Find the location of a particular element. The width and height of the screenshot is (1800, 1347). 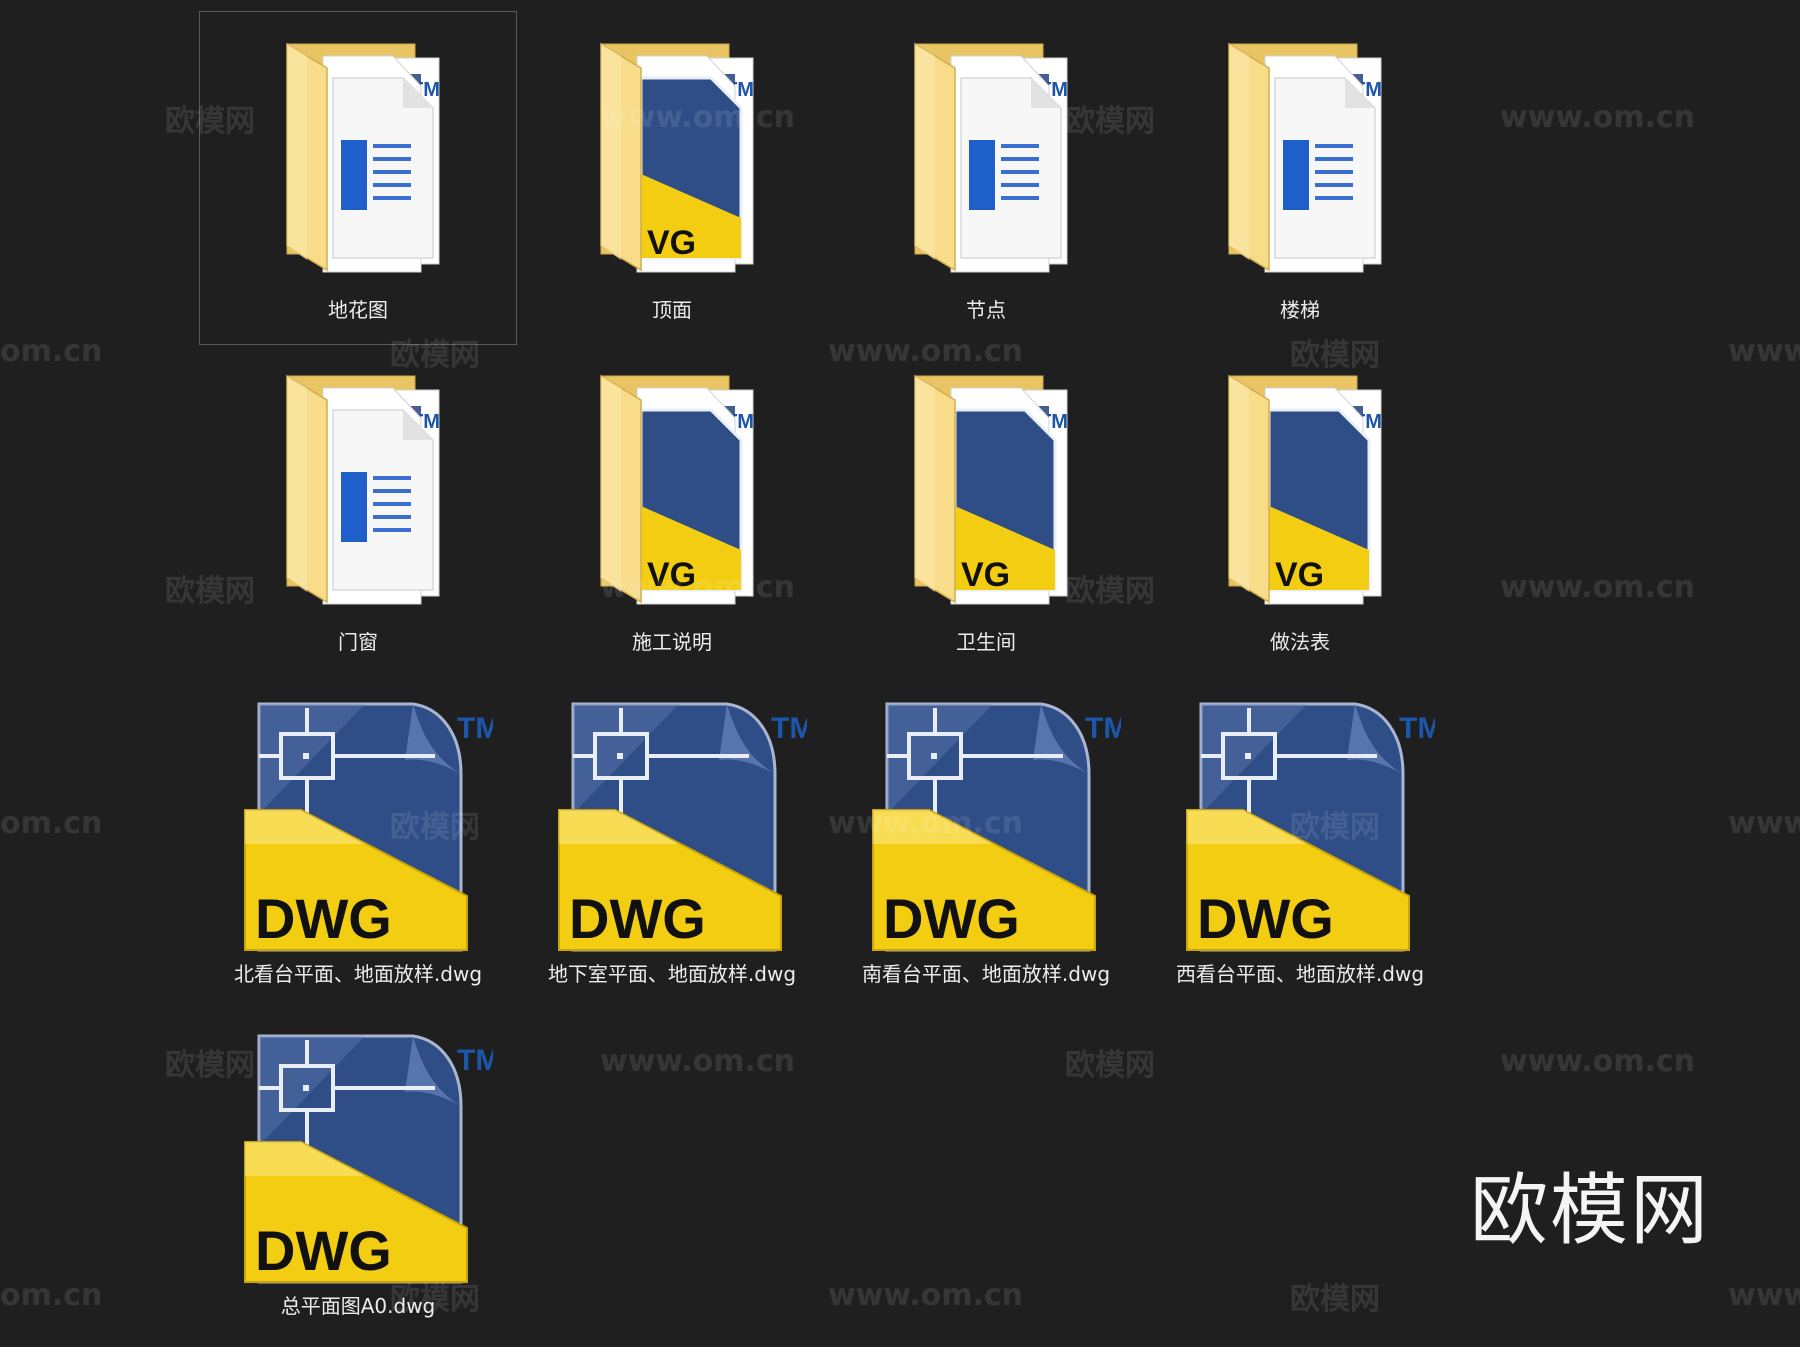

item-label: 门窗 is located at coordinates (358, 642).